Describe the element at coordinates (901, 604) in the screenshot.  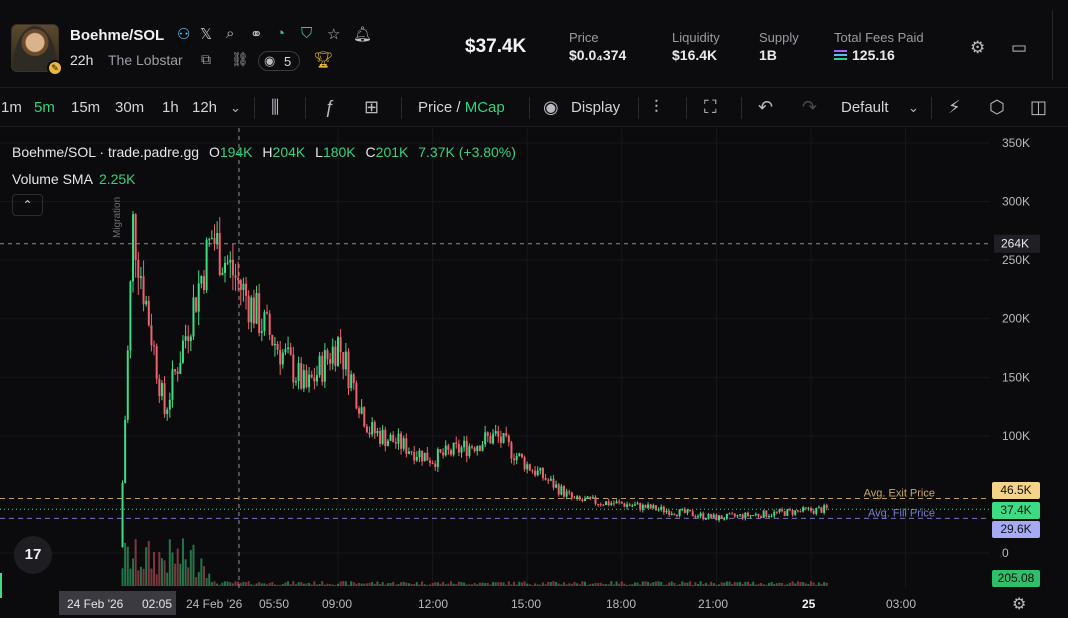
I see `x-tick-label: 03:00` at that location.